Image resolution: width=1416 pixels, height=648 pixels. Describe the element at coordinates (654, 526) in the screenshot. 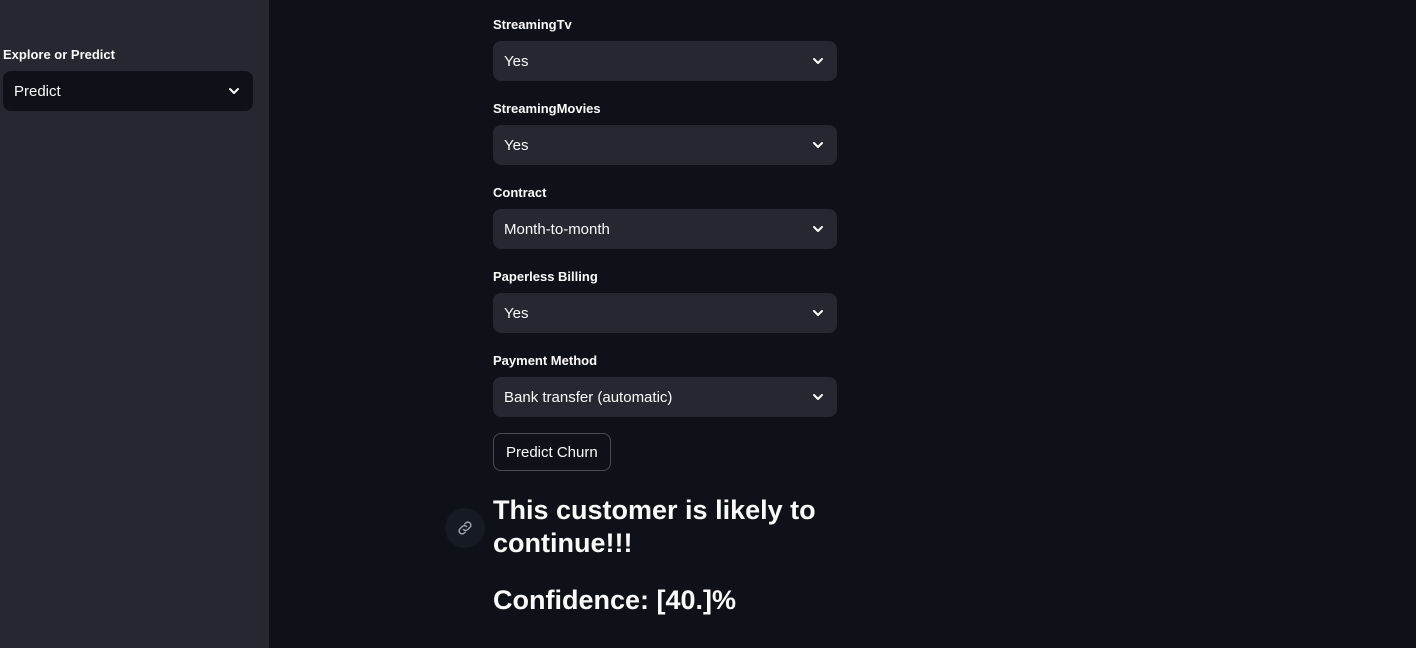

I see `prediction-result-heading: This customer is likely to continue!!!` at that location.